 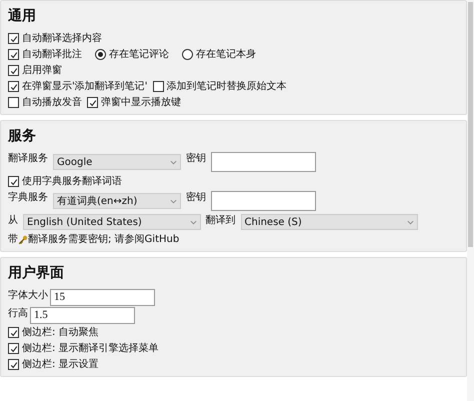 What do you see at coordinates (117, 201) in the screenshot?
I see `dropdown: 有道词典(en↔zh)` at bounding box center [117, 201].